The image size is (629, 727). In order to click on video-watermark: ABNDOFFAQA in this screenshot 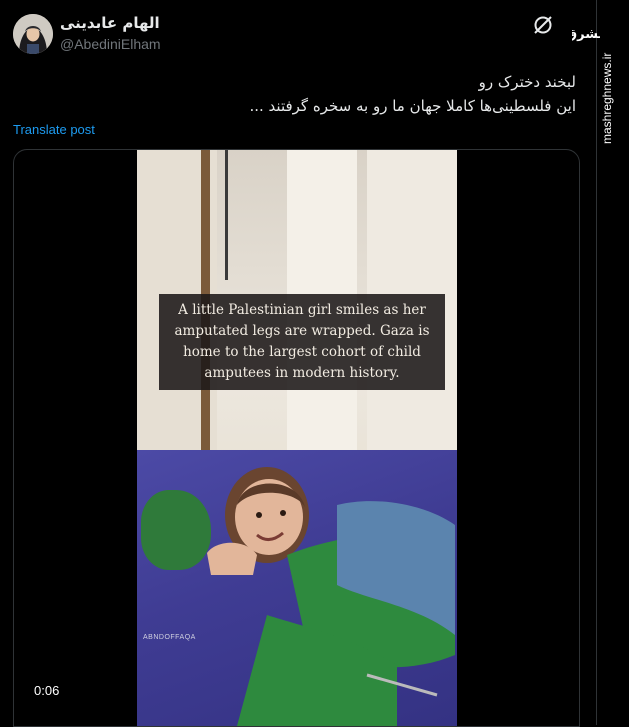, I will do `click(169, 637)`.